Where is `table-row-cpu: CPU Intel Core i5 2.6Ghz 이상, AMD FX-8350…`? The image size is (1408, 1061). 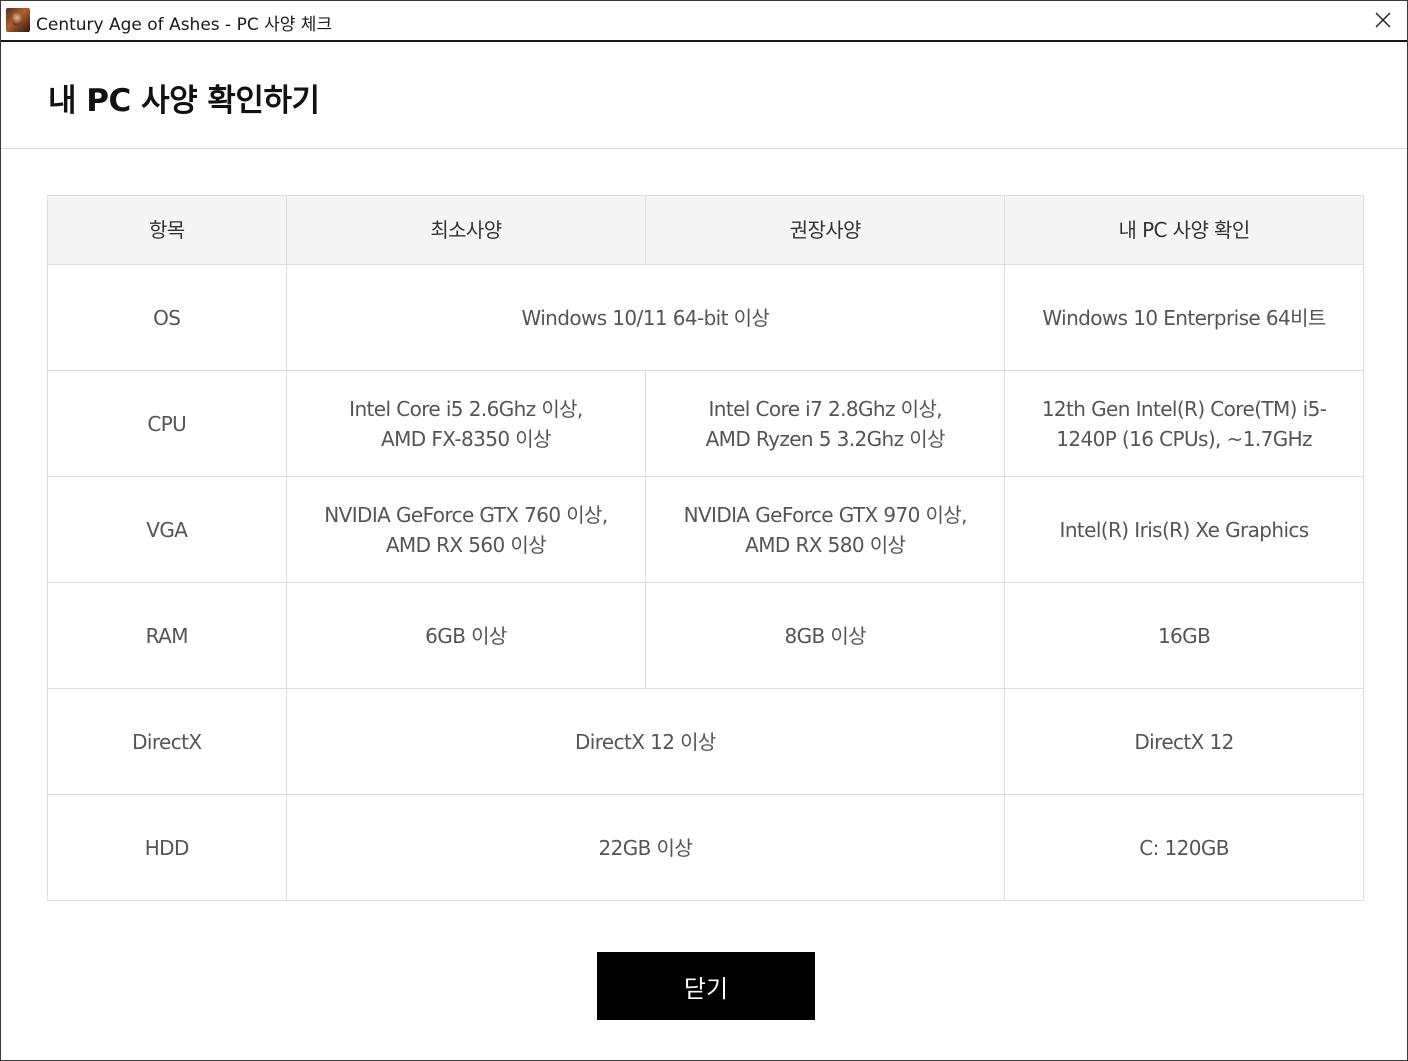
table-row-cpu: CPU Intel Core i5 2.6Ghz 이상, AMD FX-8350… is located at coordinates (705, 423).